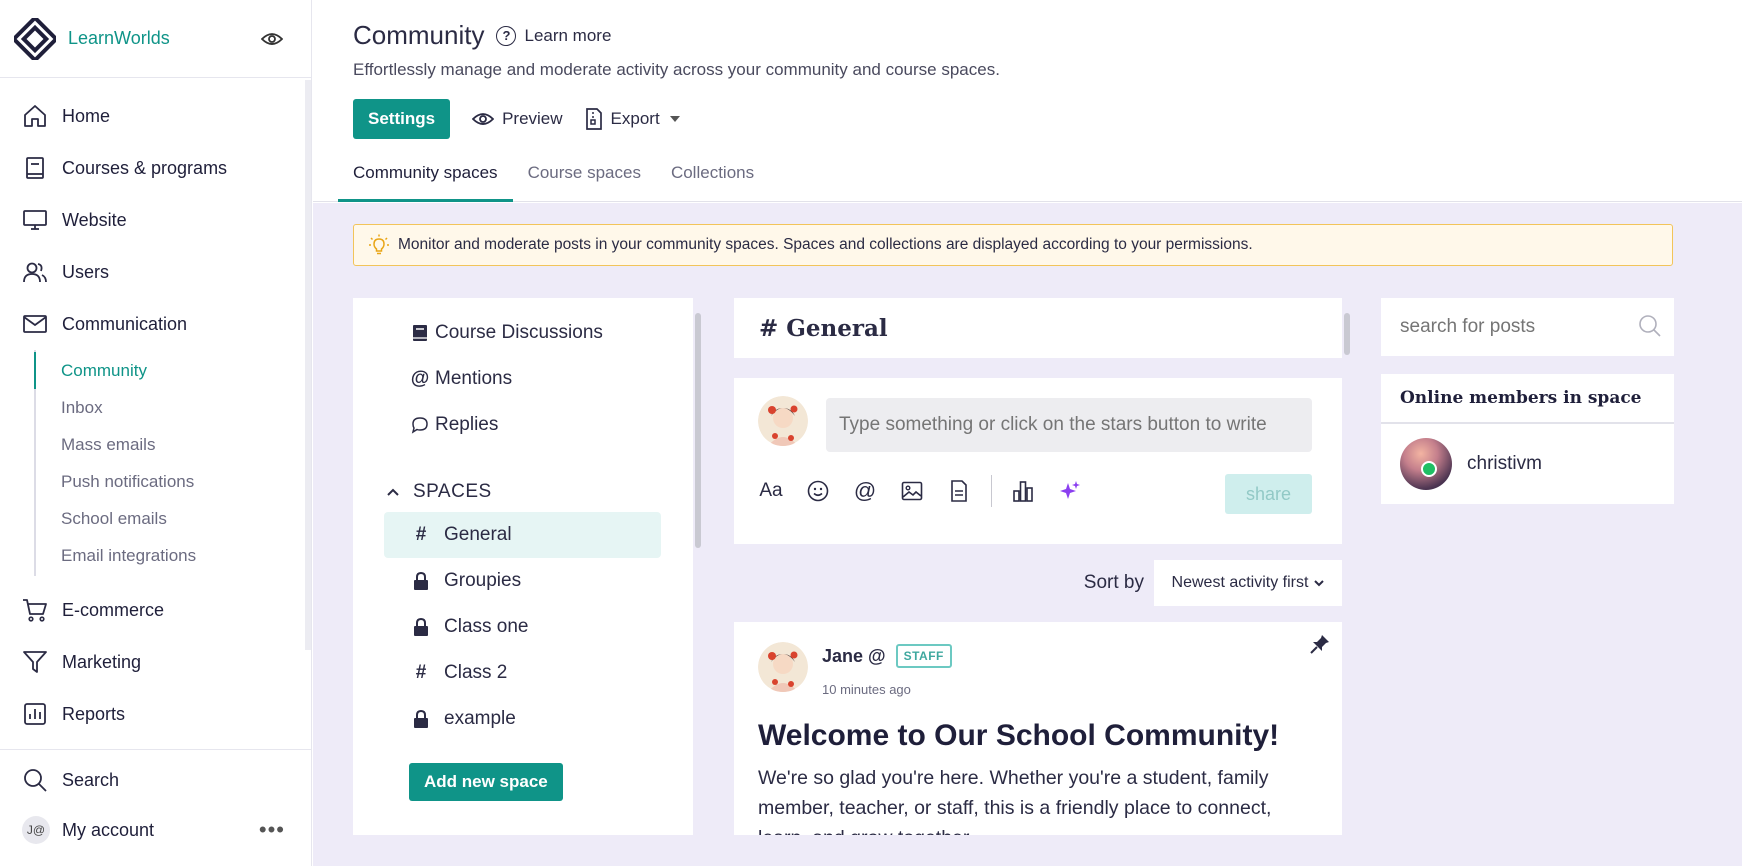 This screenshot has height=866, width=1742. I want to click on mentions-link: @ Mentions, so click(523, 379).